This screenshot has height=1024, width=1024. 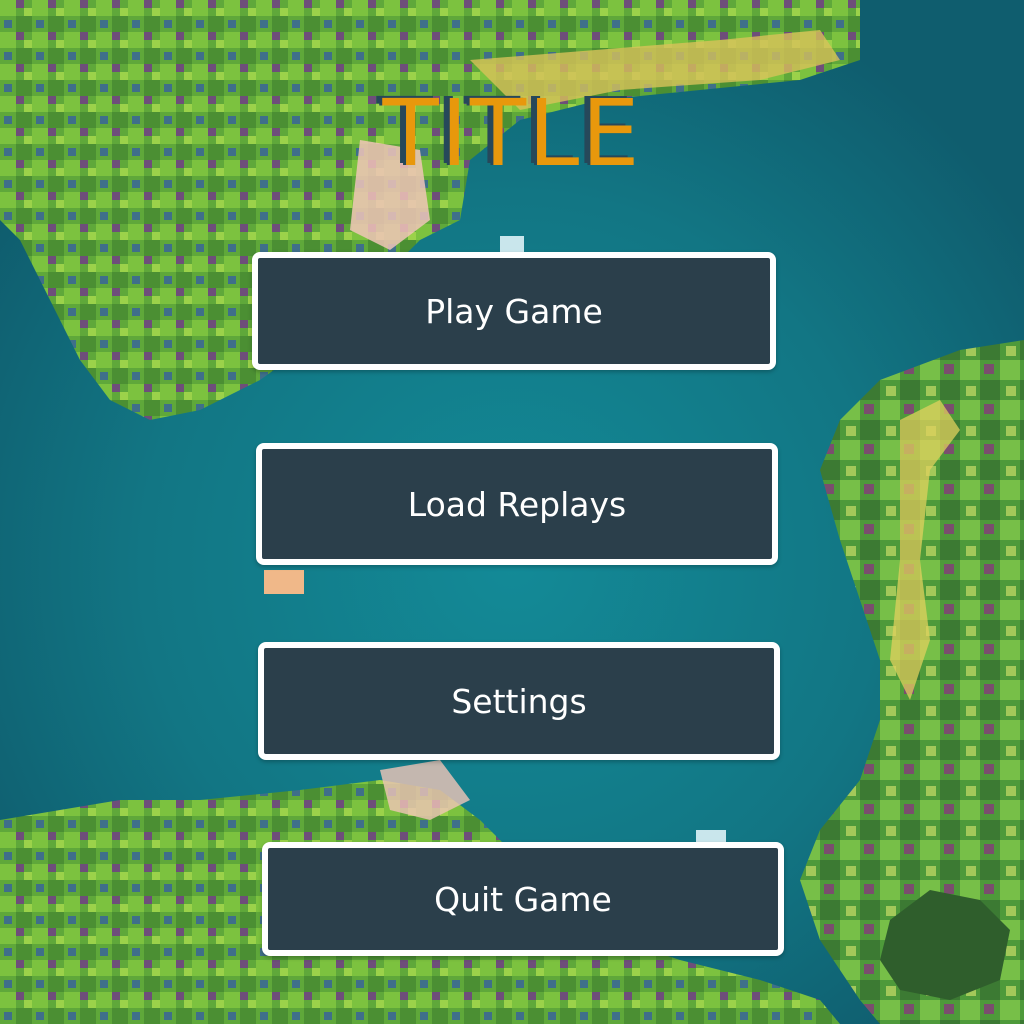 What do you see at coordinates (523, 899) in the screenshot?
I see `quit-game-button: Quit Game` at bounding box center [523, 899].